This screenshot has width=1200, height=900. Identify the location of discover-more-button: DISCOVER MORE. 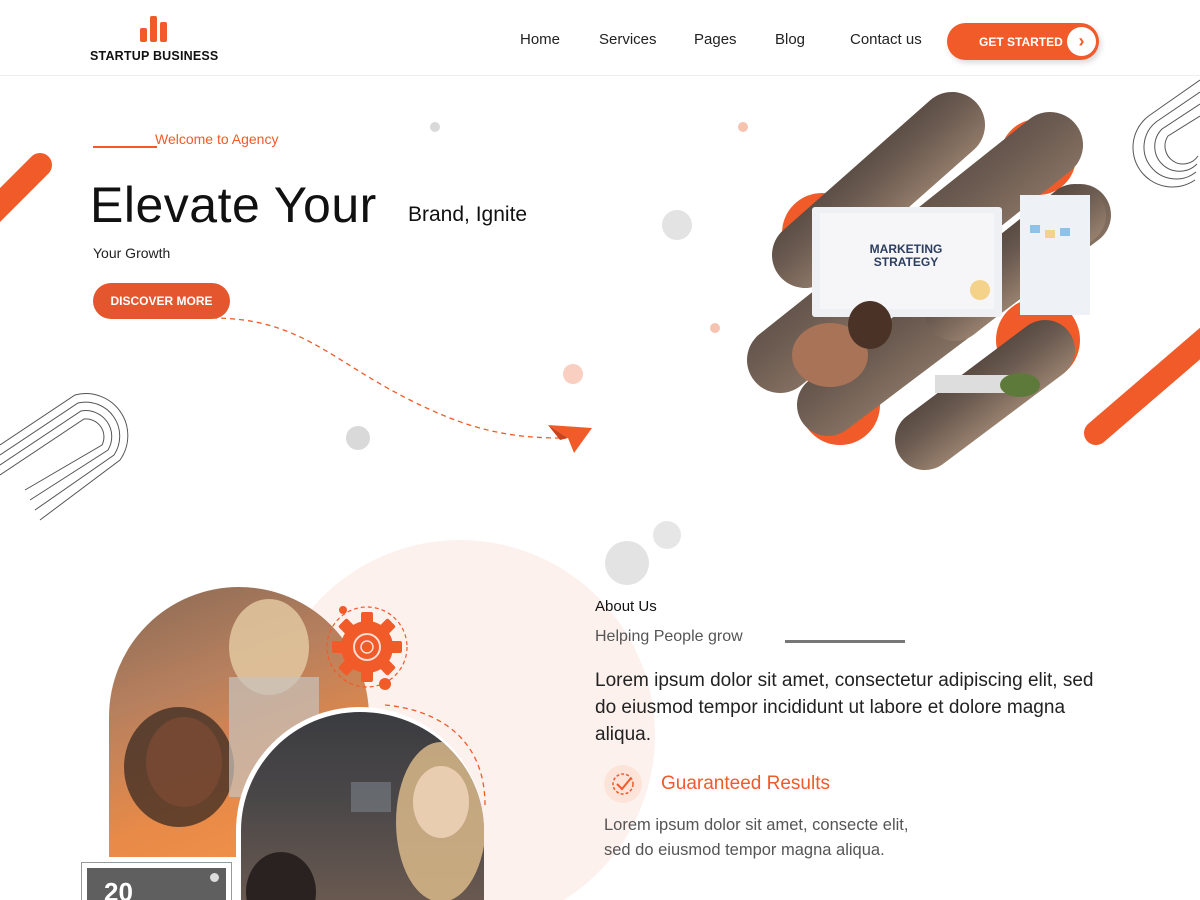
(161, 301).